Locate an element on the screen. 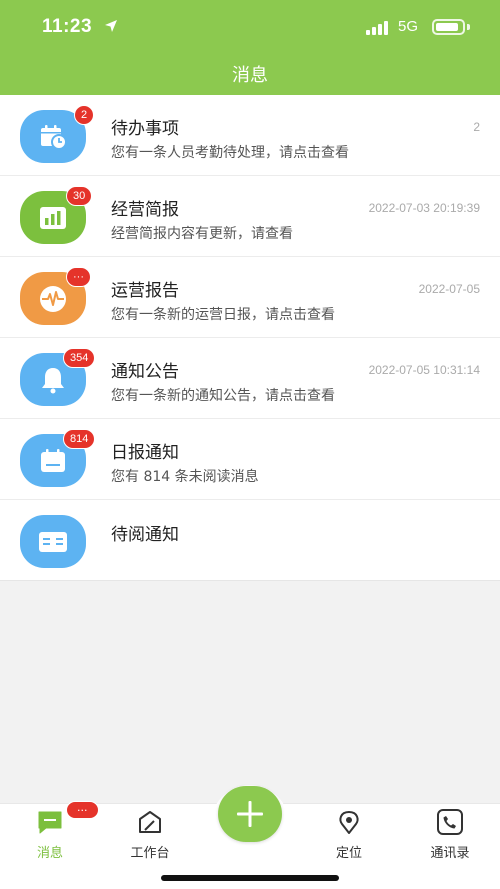 The image size is (500, 889). tab-workbench: 工作台 is located at coordinates (150, 835).